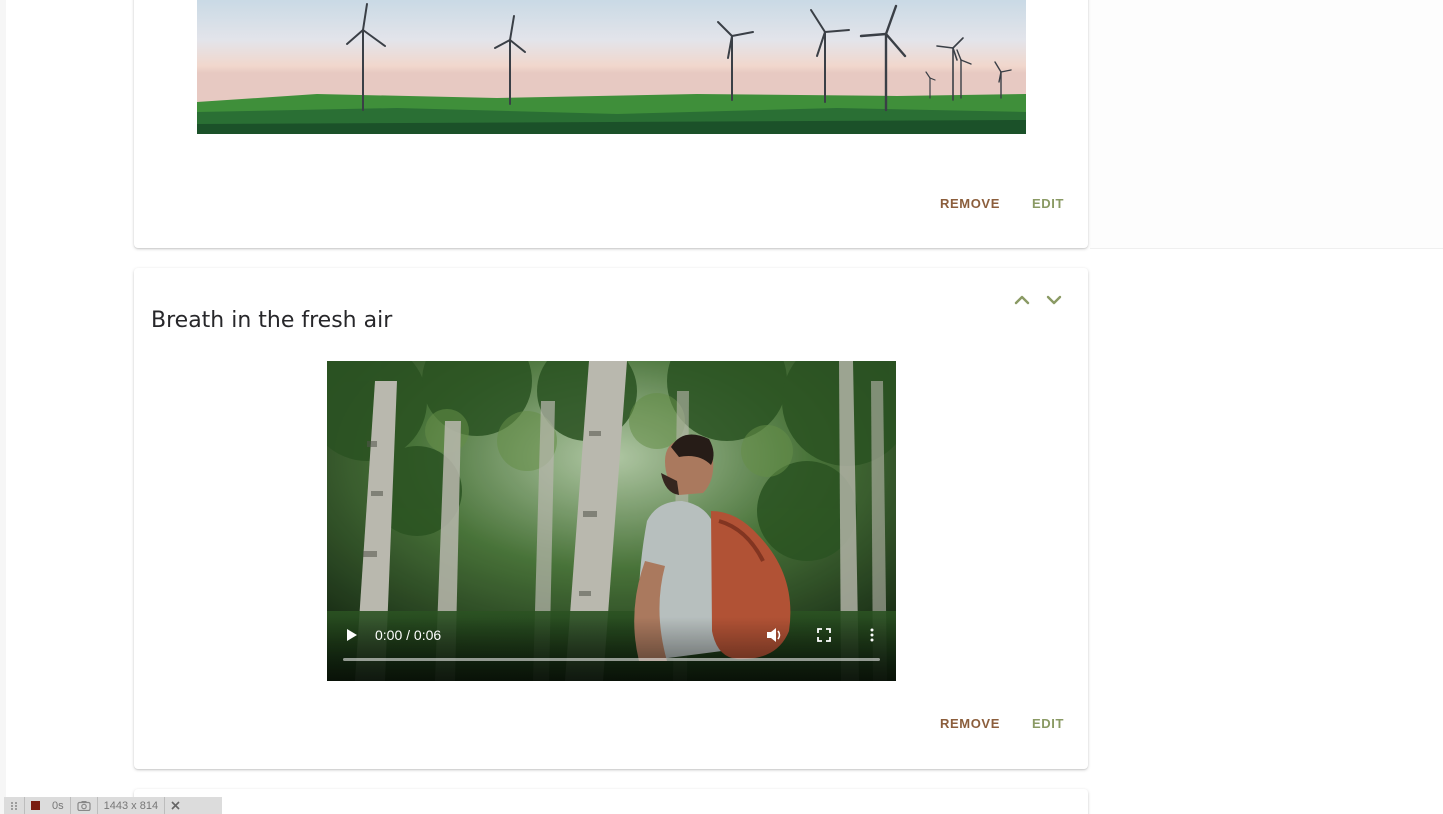  What do you see at coordinates (58, 805) in the screenshot?
I see `record-duration: 0s` at bounding box center [58, 805].